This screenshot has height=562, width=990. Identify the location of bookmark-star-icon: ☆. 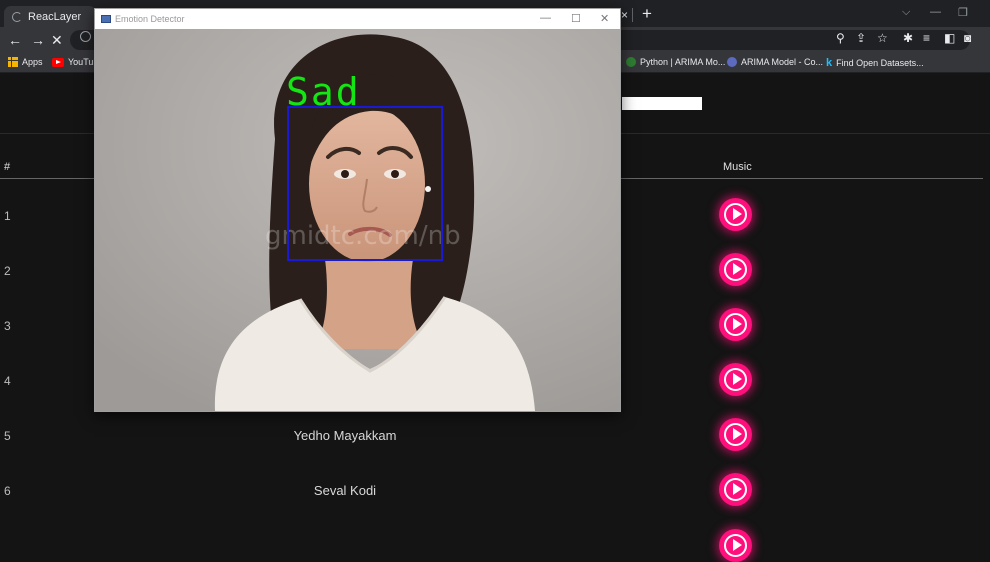
(882, 38).